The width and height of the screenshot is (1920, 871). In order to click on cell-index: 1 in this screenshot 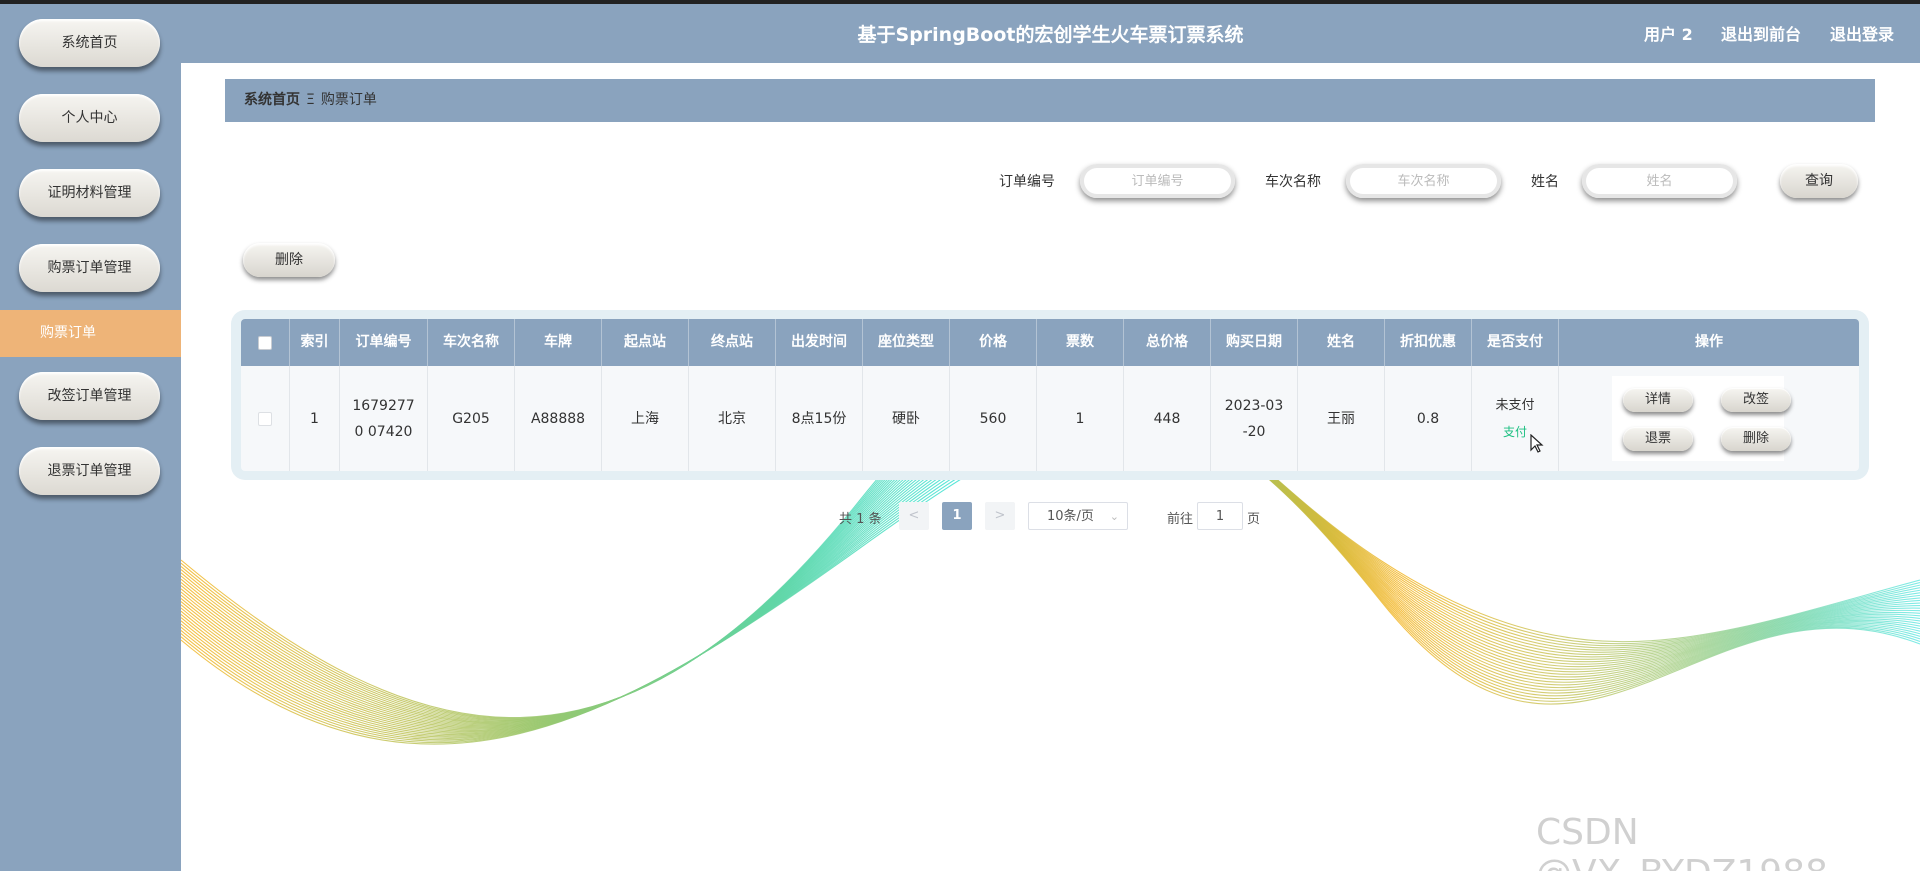, I will do `click(315, 418)`.